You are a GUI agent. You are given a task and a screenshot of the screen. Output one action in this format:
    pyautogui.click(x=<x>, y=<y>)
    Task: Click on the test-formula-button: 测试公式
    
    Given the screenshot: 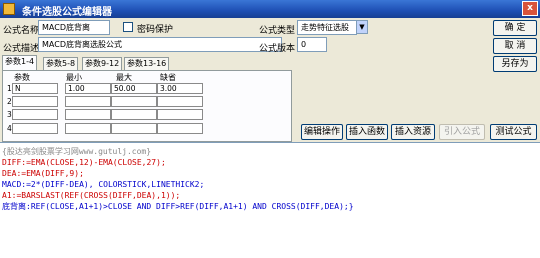 What is the action you would take?
    pyautogui.click(x=513, y=132)
    